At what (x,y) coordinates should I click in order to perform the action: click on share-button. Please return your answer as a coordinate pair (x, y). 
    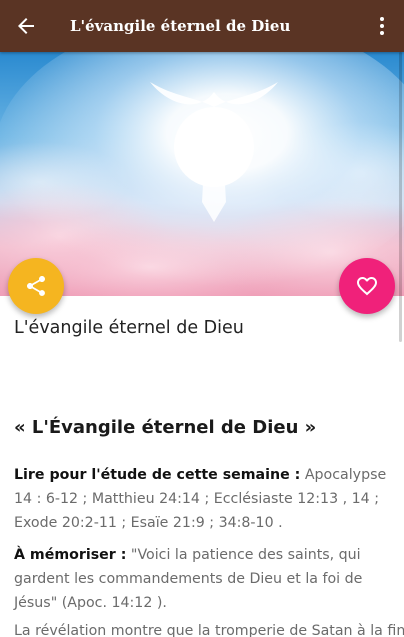
    Looking at the image, I should click on (36, 286).